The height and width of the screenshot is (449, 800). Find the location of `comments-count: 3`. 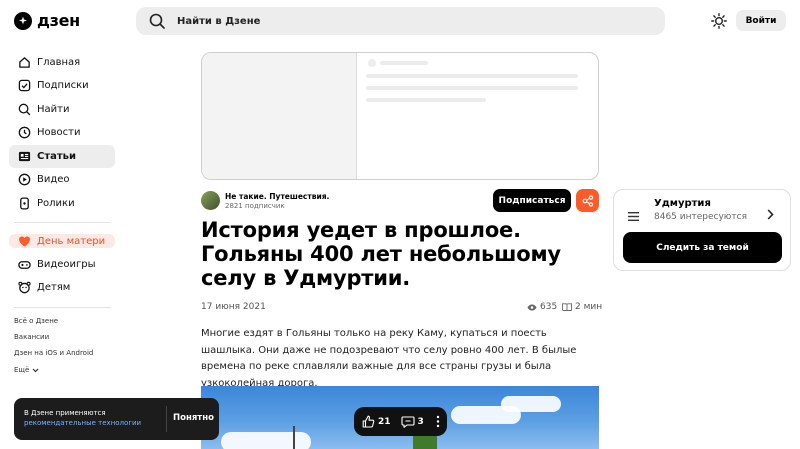

comments-count: 3 is located at coordinates (420, 421).